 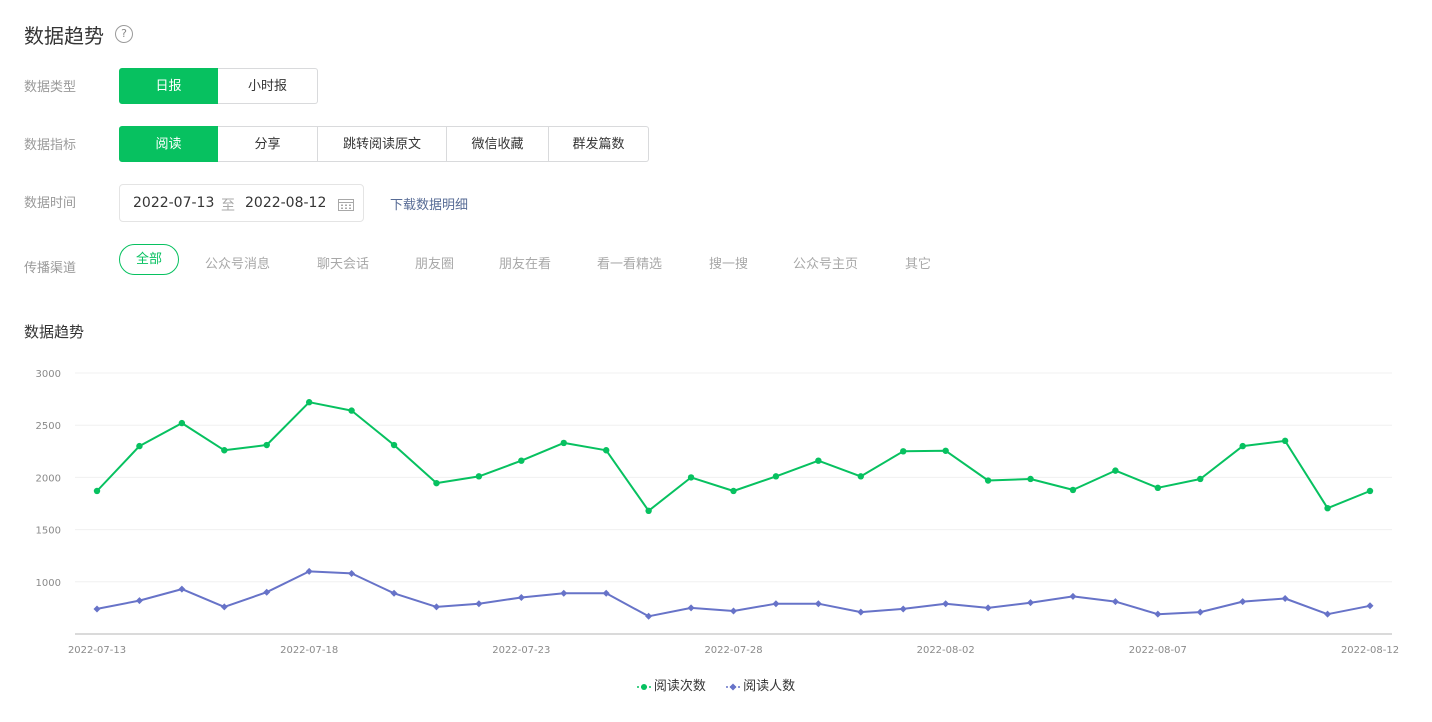 What do you see at coordinates (48, 374) in the screenshot?
I see `y-tick-label: 3000` at bounding box center [48, 374].